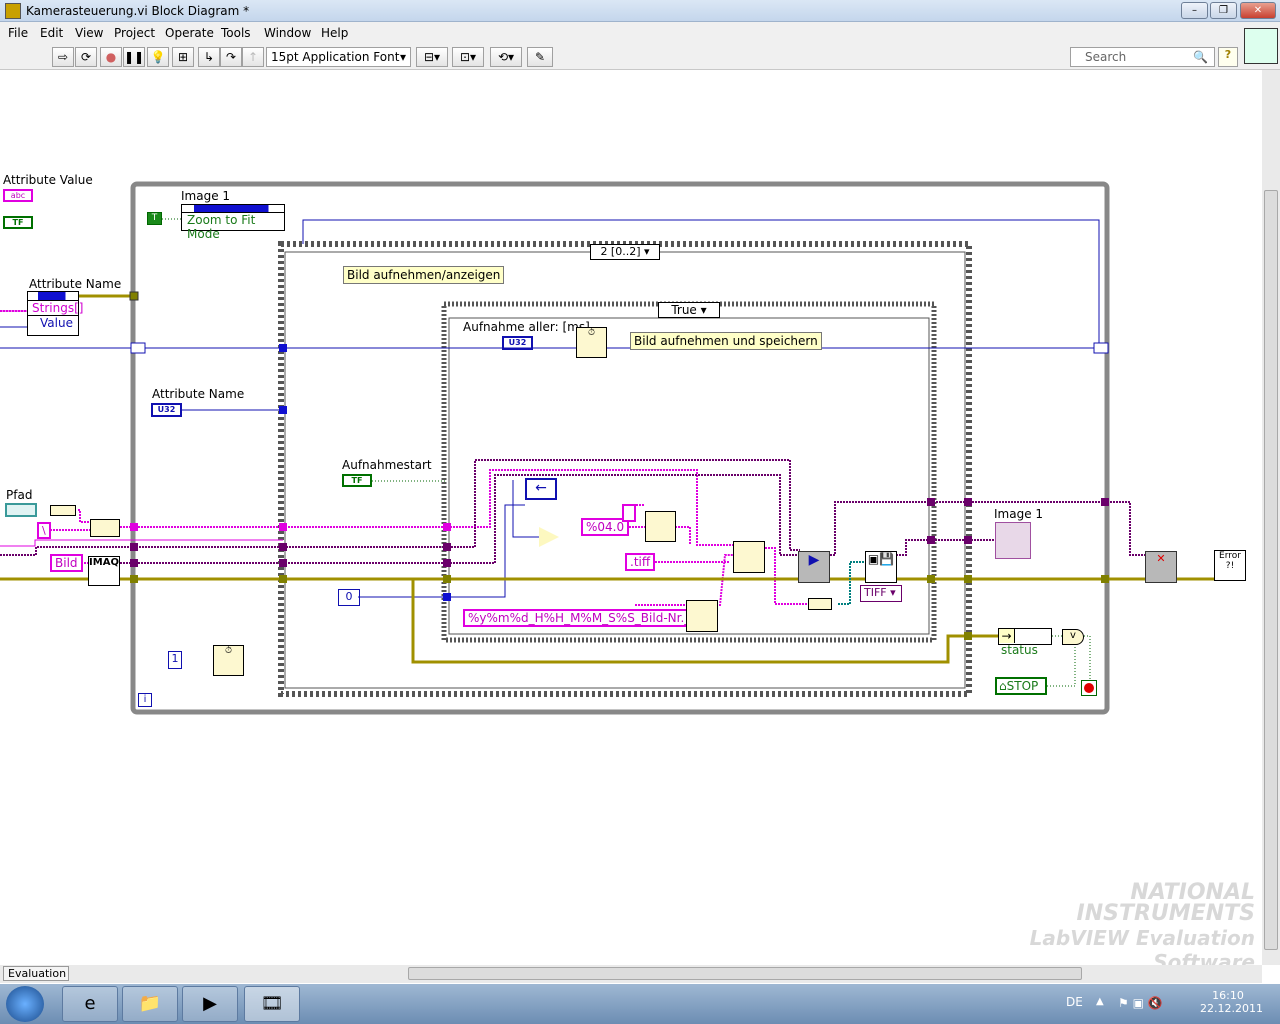 This screenshot has width=1280, height=1024. What do you see at coordinates (44, 530) in the screenshot?
I see `backslash-constant: \` at bounding box center [44, 530].